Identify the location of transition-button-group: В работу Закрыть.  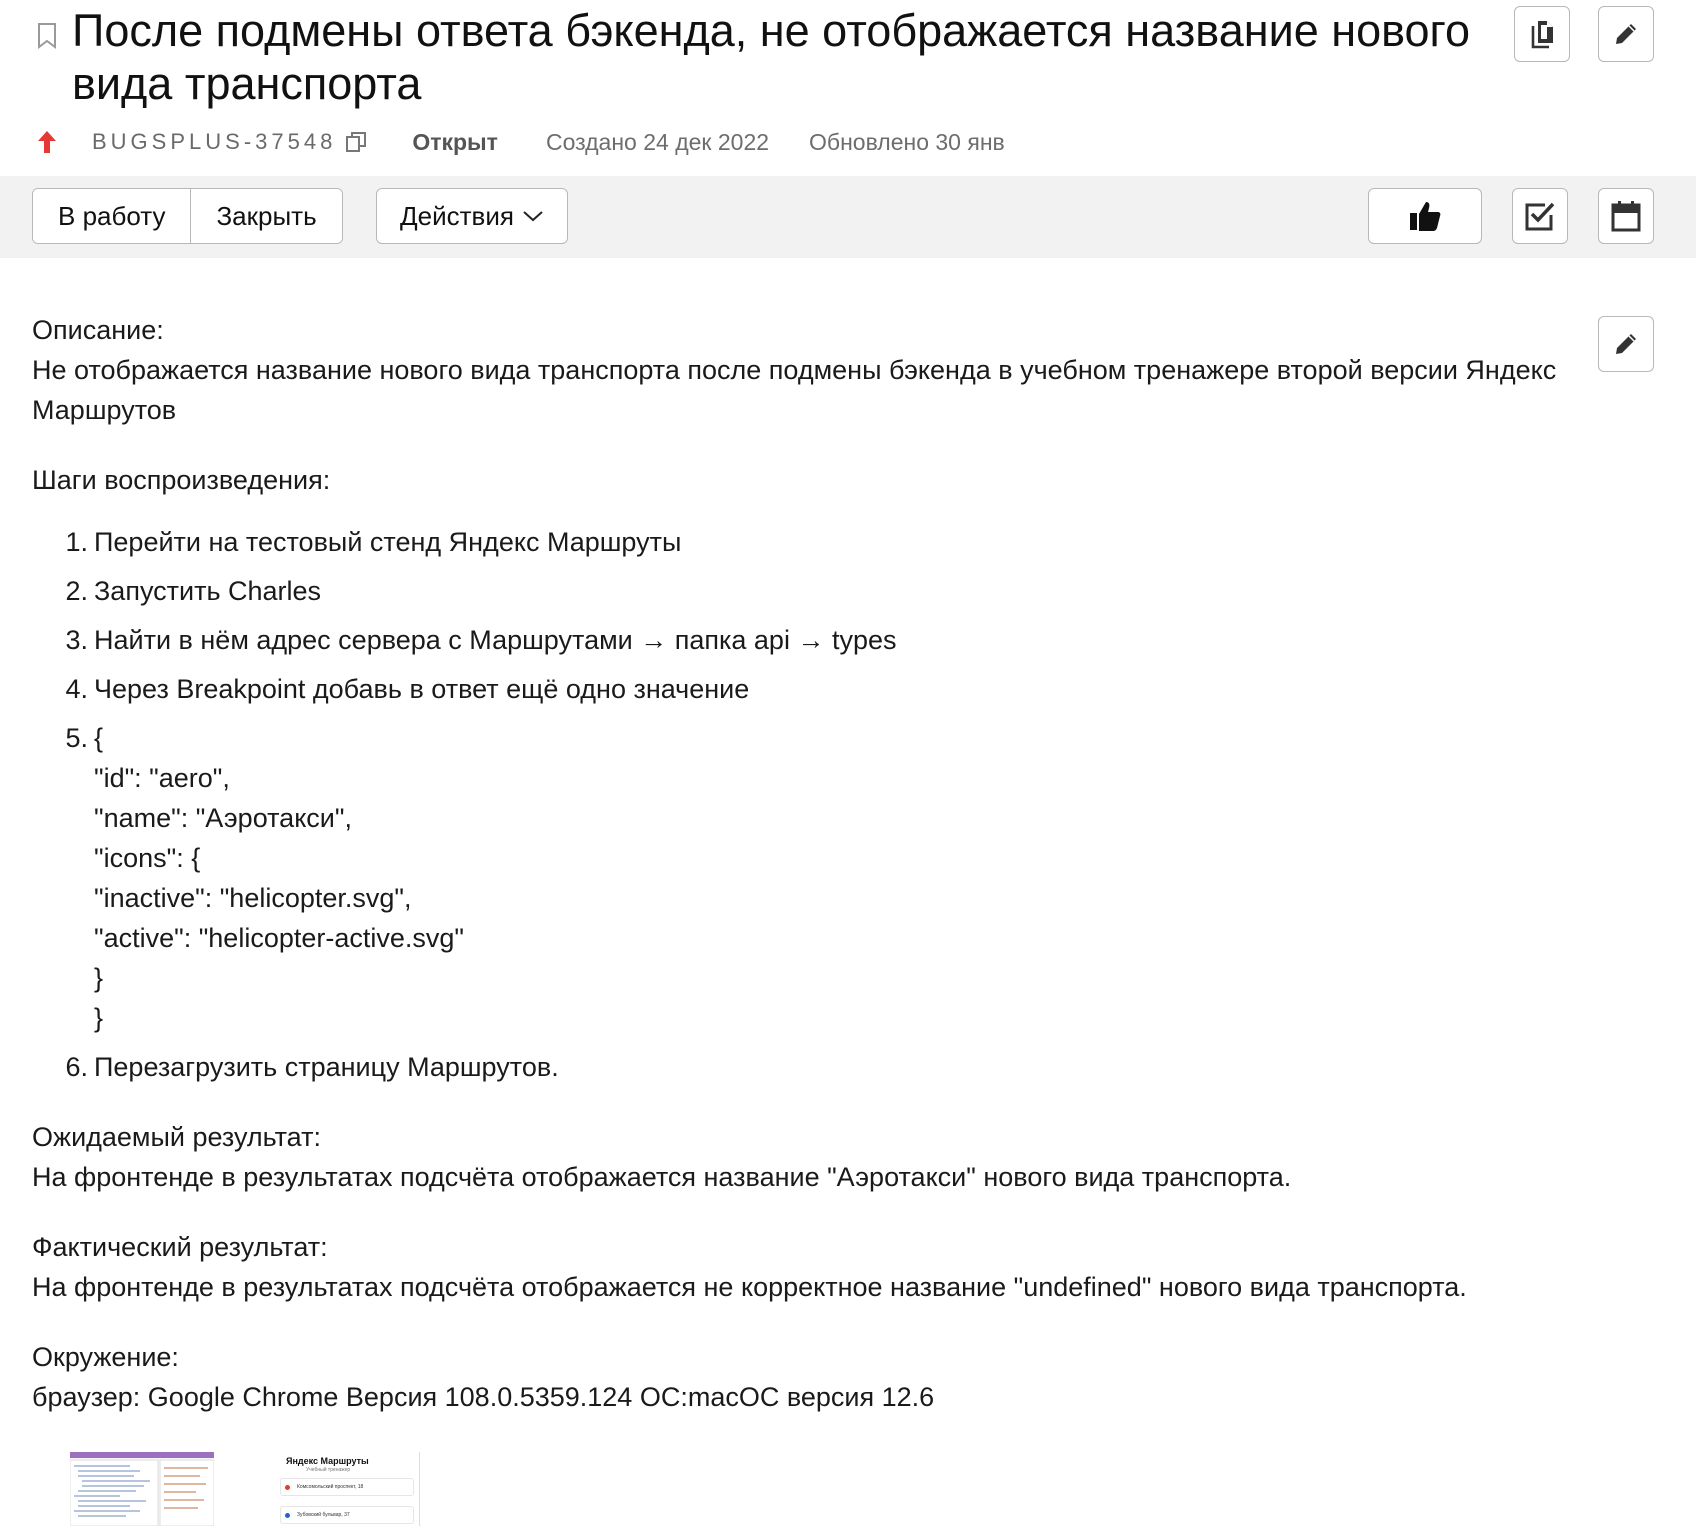
(187, 216).